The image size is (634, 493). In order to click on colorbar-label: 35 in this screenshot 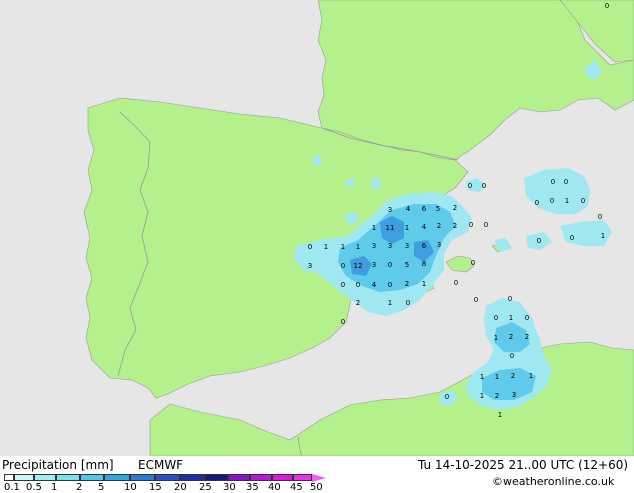, I will do `click(252, 487)`.